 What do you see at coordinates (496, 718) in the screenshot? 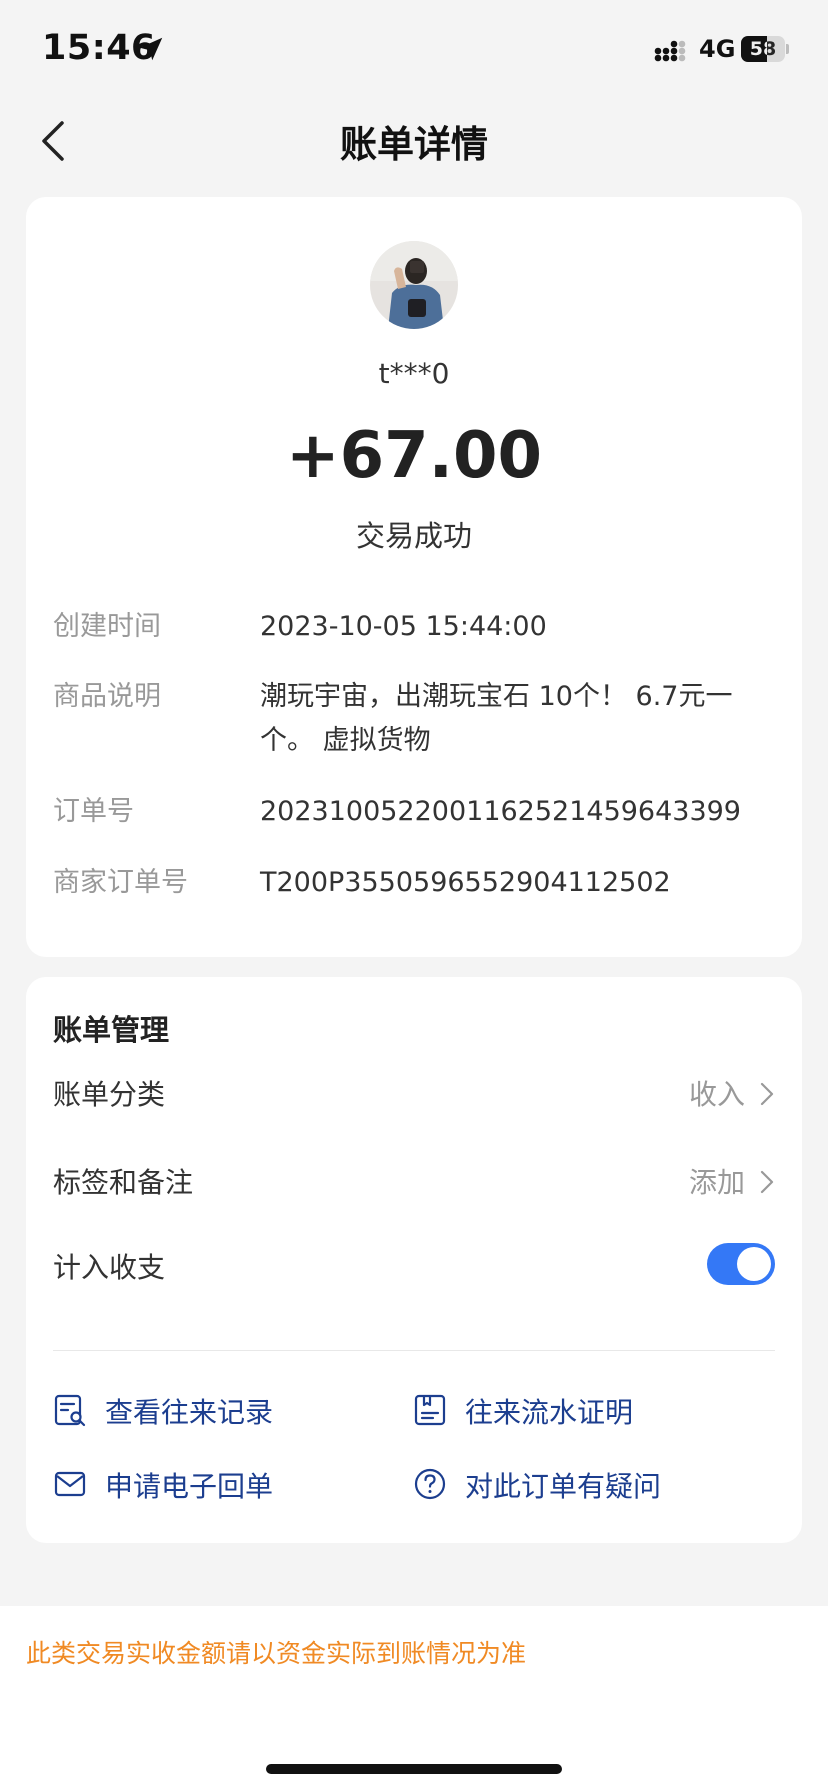
I see `detail-value: 潮玩宇宙，出潮玩宝石 10个！ 6.7元一个。 虚拟货物` at bounding box center [496, 718].